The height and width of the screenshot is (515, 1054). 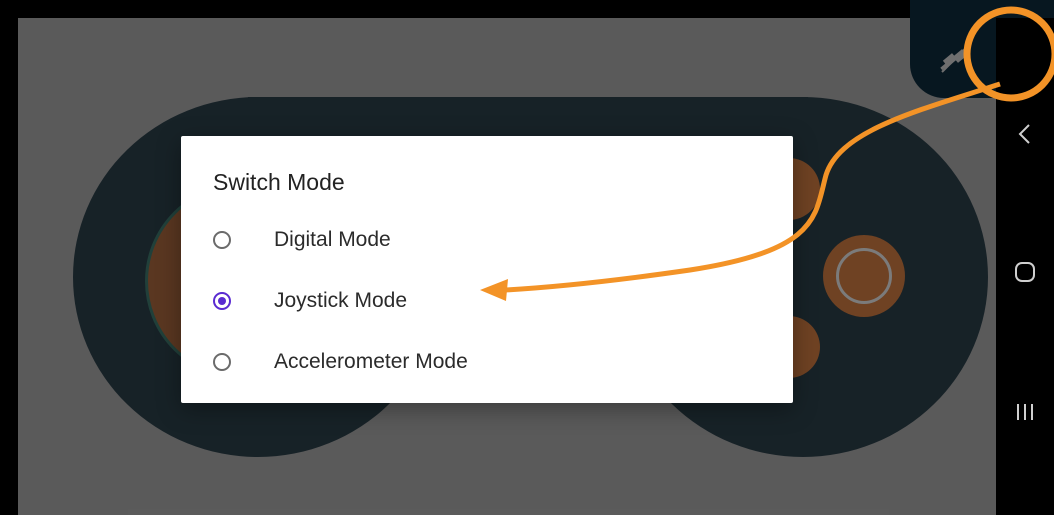 I want to click on recents-button, so click(x=1025, y=412).